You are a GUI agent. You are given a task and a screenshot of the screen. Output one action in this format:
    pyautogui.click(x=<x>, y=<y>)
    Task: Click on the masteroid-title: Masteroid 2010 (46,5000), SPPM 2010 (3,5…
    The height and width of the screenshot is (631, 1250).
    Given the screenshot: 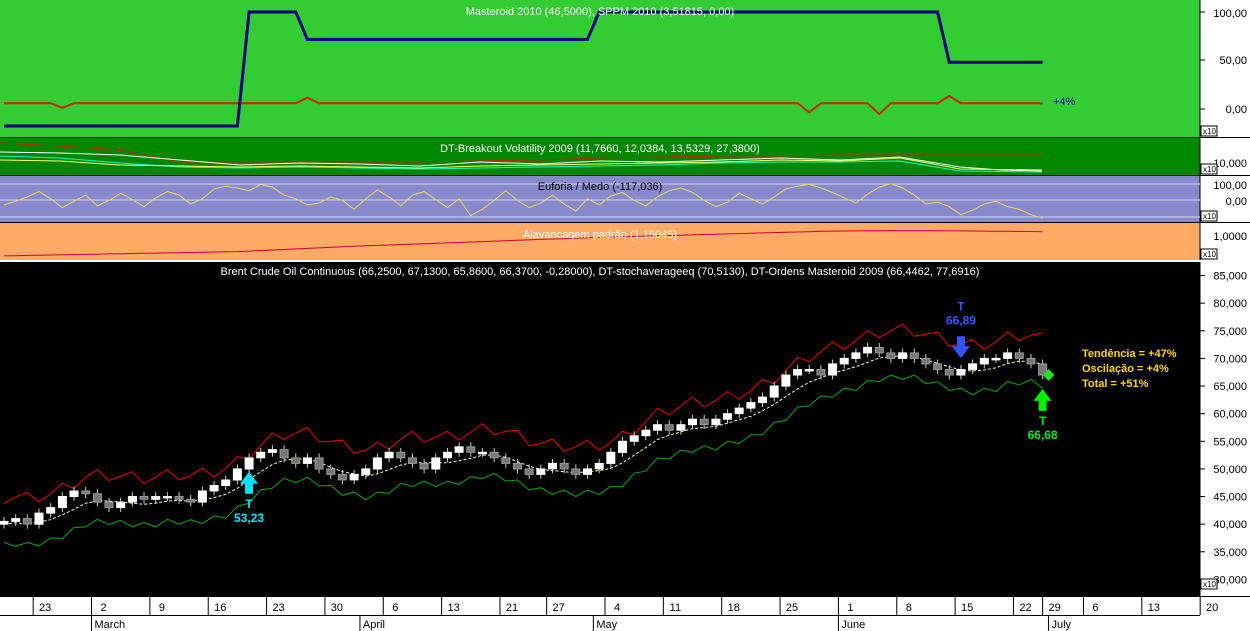 What is the action you would take?
    pyautogui.click(x=600, y=12)
    